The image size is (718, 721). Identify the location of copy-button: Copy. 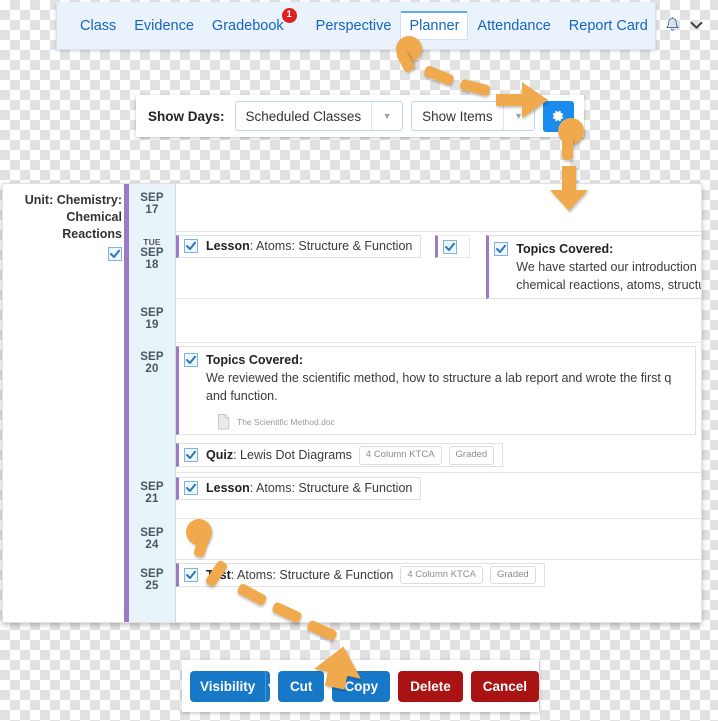
(361, 686).